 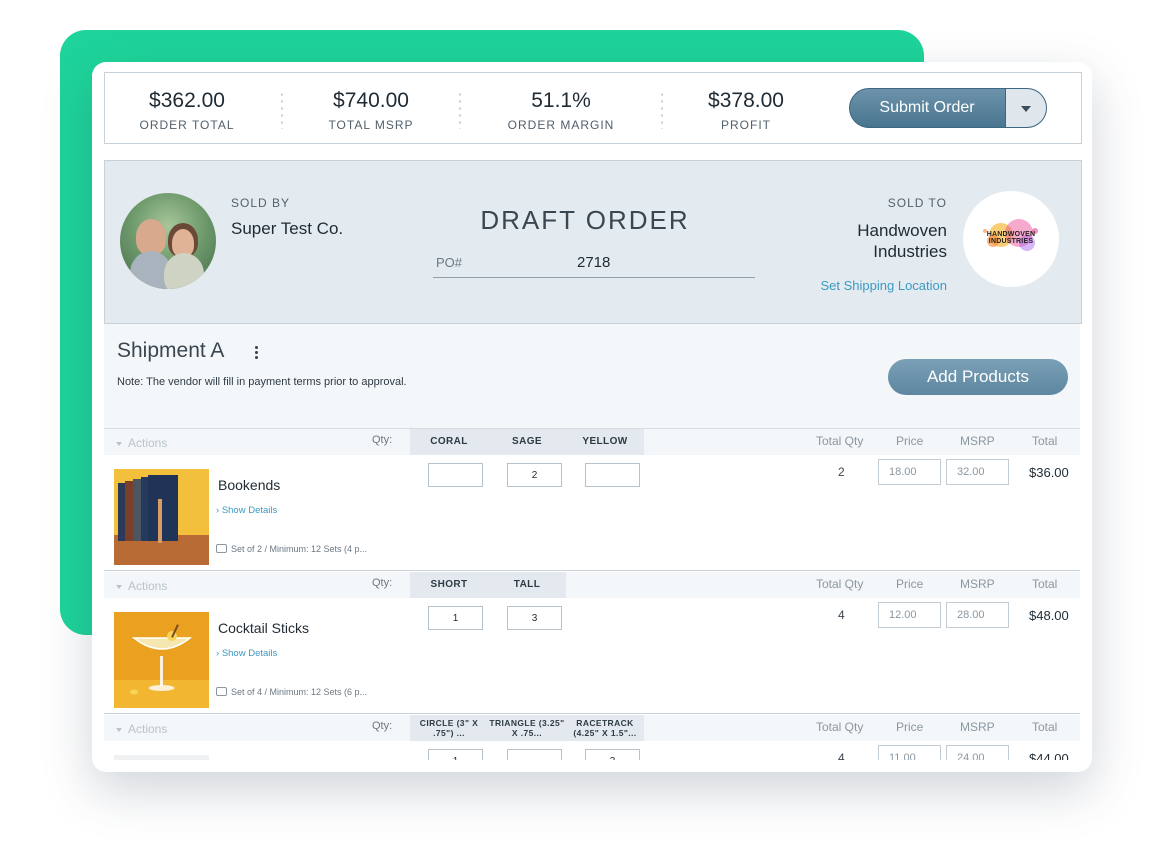 I want to click on customer-logo: HANDWOVEN INDUSTRIES, so click(x=1011, y=239).